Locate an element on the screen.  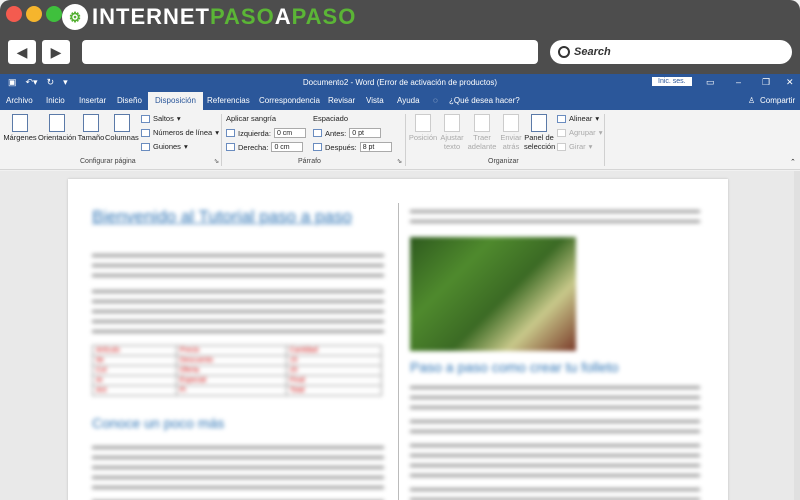
close-window-button is located at coordinates (14, 14).